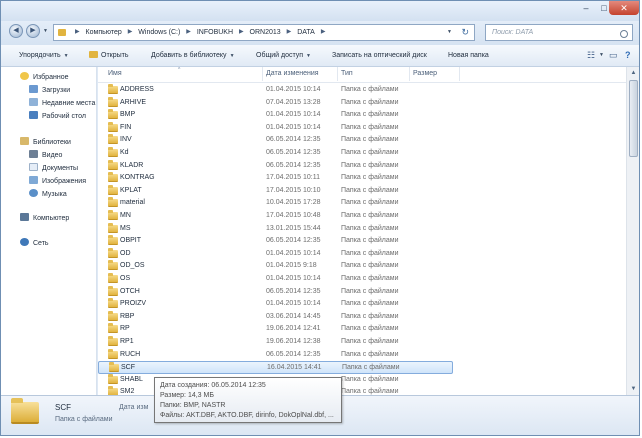  What do you see at coordinates (57, 116) in the screenshot?
I see `nav-desktop: Рабочий стол` at bounding box center [57, 116].